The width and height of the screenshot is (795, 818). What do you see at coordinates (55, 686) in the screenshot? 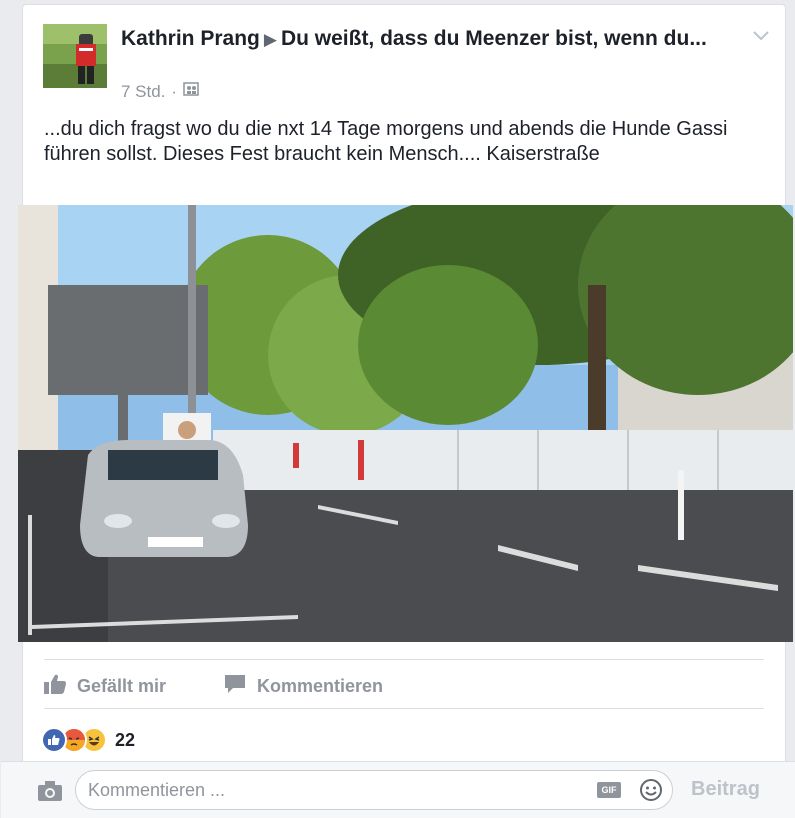
I see `thumbs-up-icon` at bounding box center [55, 686].